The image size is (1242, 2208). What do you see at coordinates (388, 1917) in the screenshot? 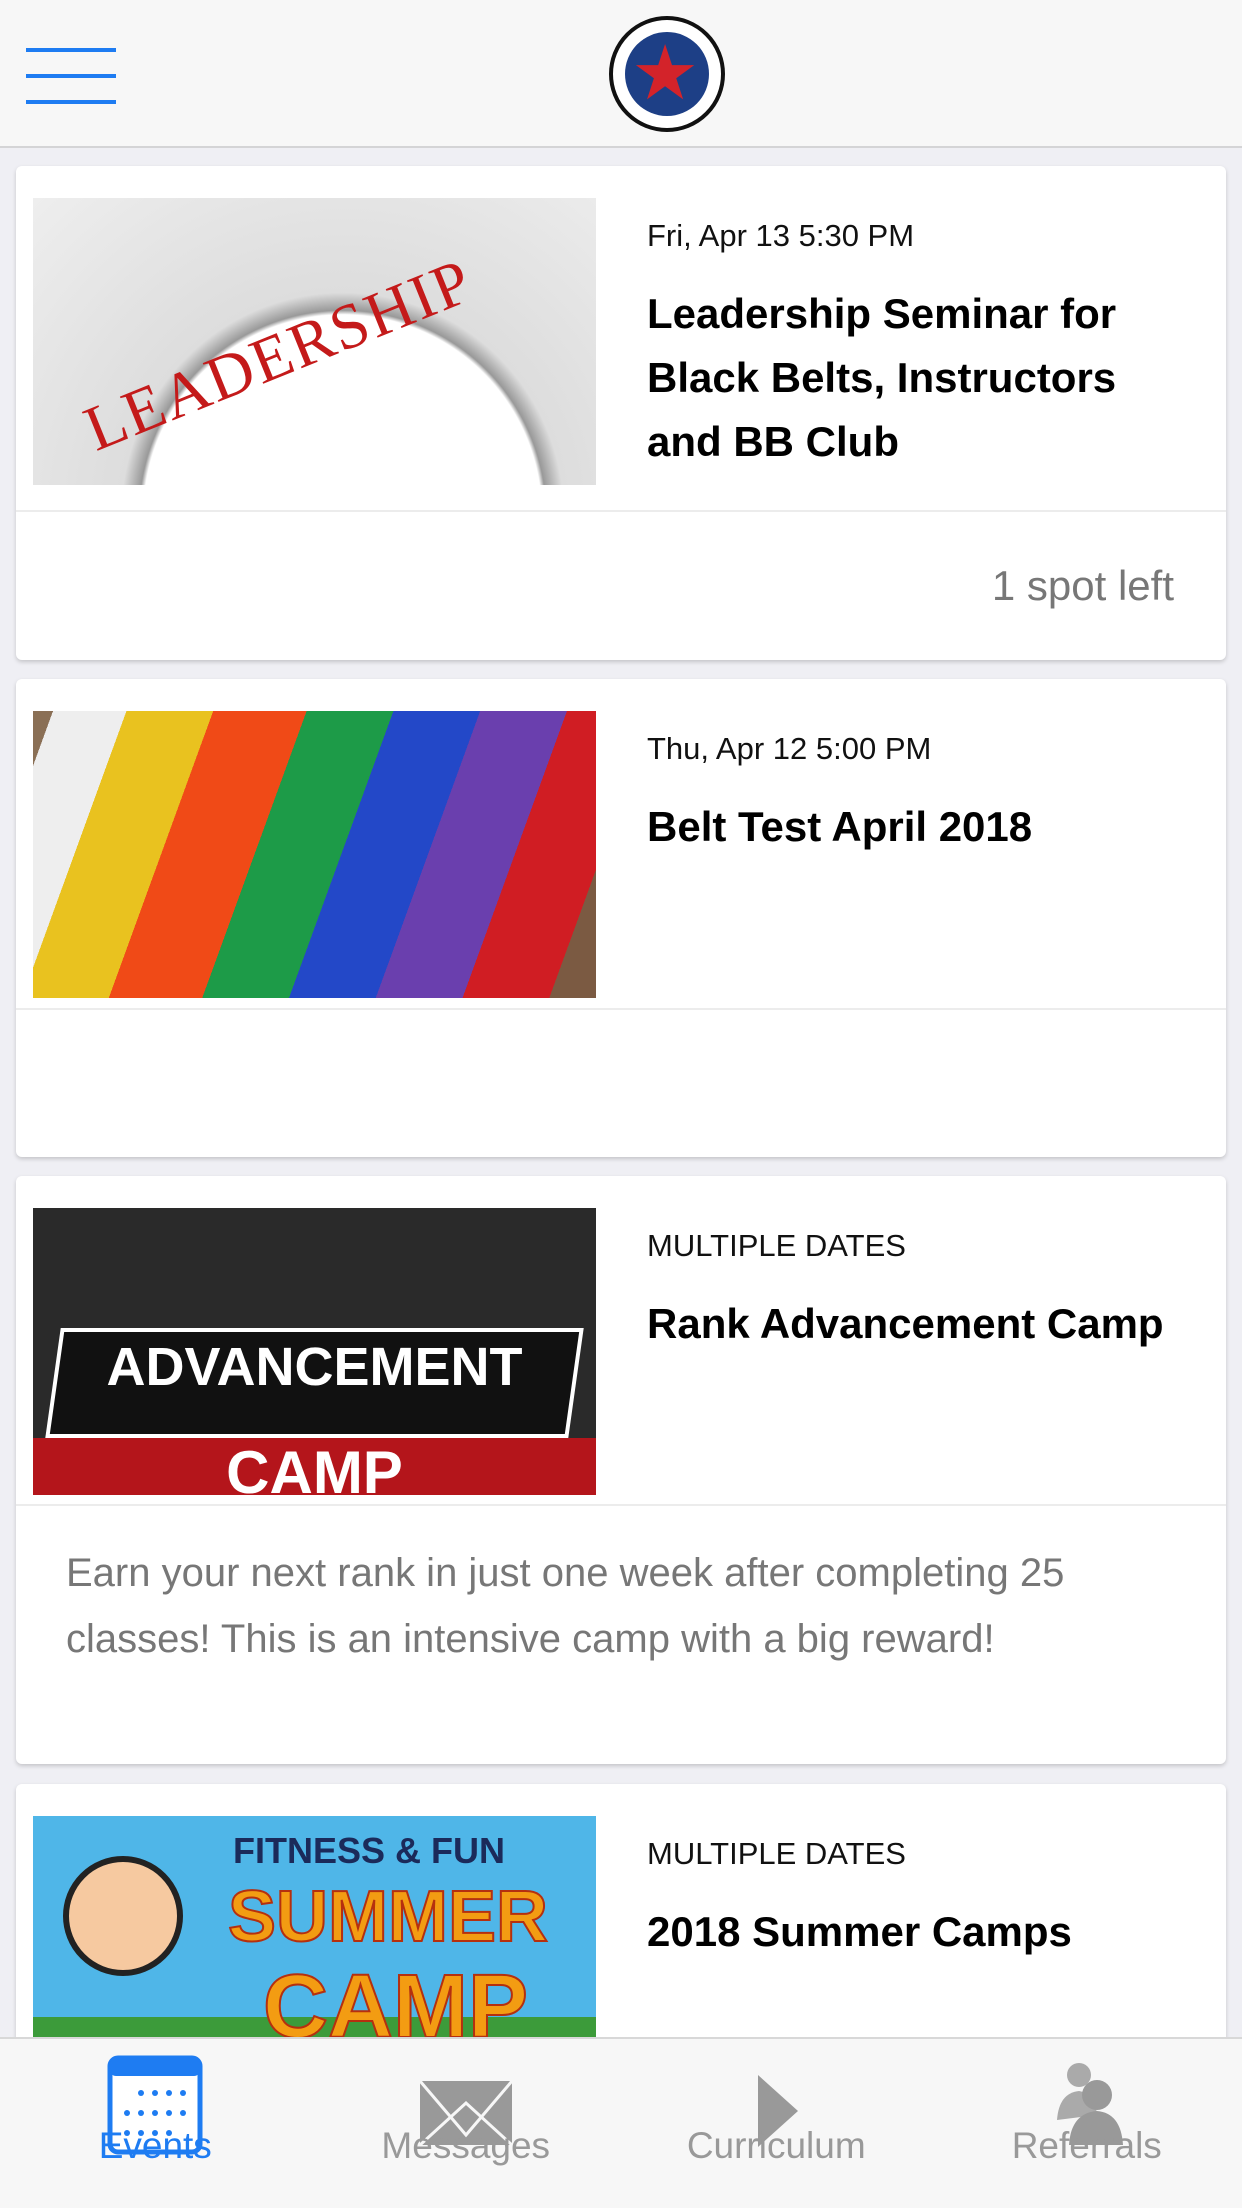
I see `image-lettering: SUMMER` at bounding box center [388, 1917].